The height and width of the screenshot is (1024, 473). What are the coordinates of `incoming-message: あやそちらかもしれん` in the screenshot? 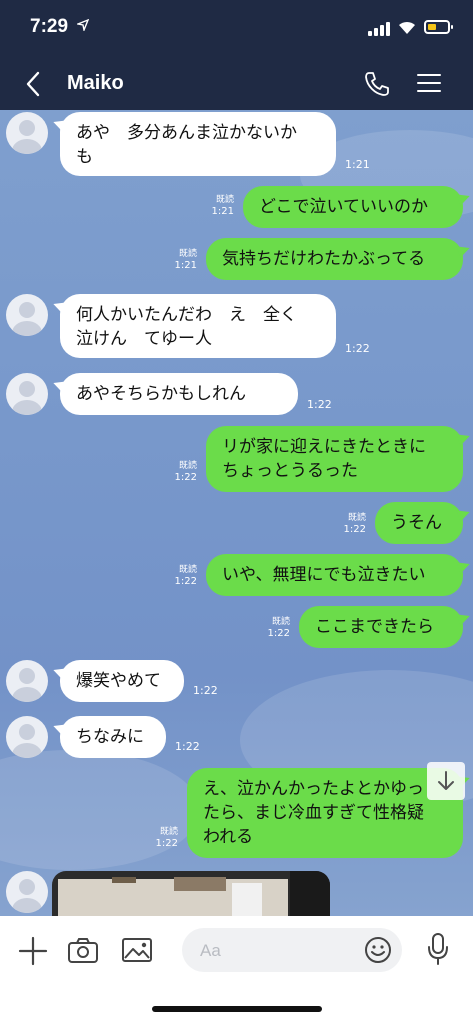 It's located at (179, 394).